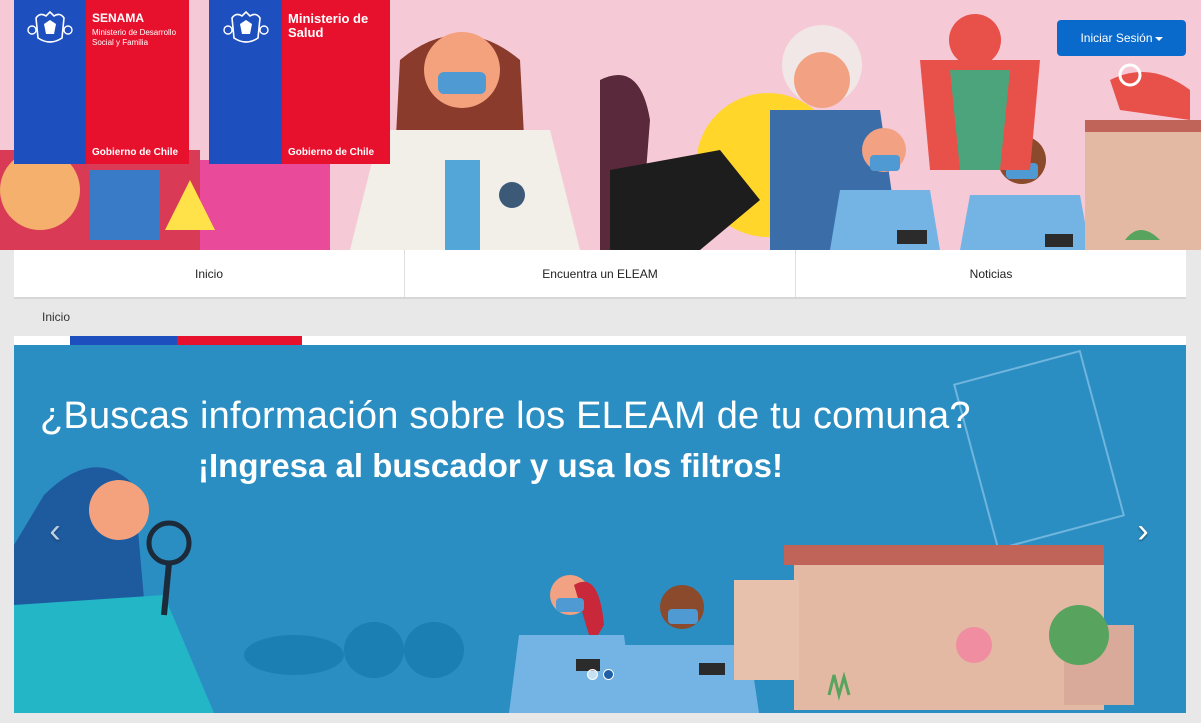 Image resolution: width=1201 pixels, height=723 pixels. What do you see at coordinates (490, 465) in the screenshot?
I see `carousel-subtitle: ¡Ingresa al buscador y usa los filtros!` at bounding box center [490, 465].